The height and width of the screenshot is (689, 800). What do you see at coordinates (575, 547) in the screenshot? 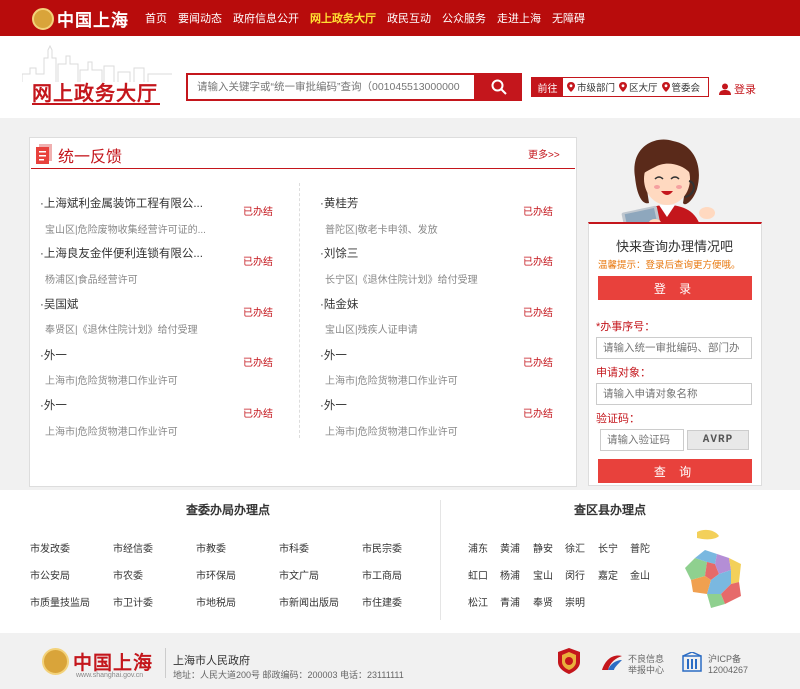
I see `district-link: 徐汇` at bounding box center [575, 547].